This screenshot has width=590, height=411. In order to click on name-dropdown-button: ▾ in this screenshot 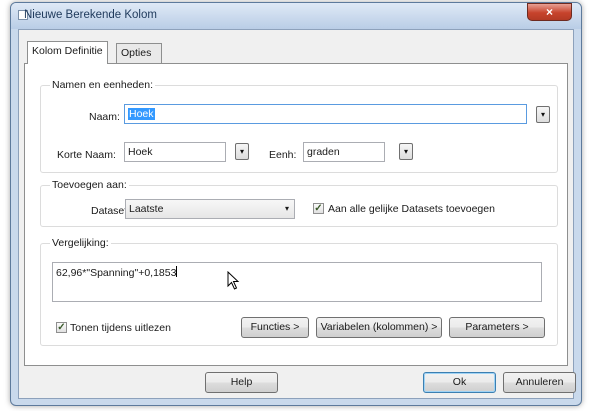, I will do `click(543, 114)`.